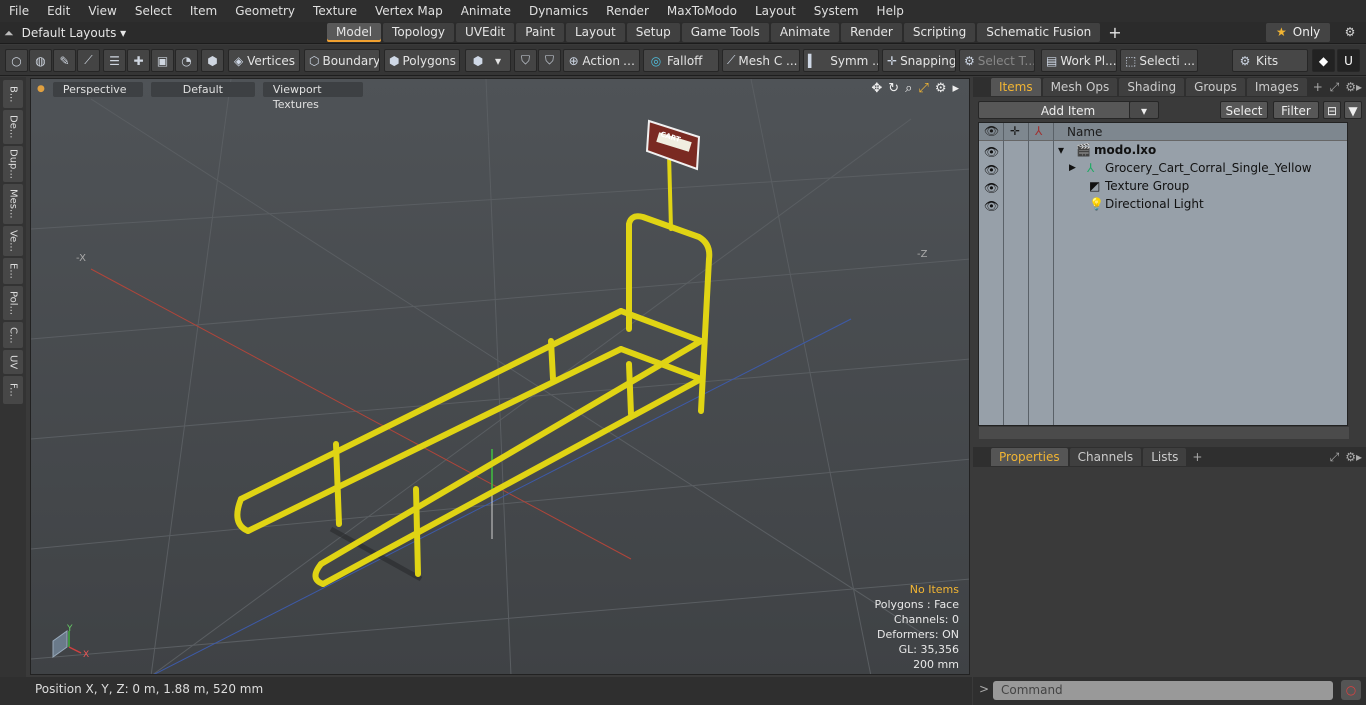 The width and height of the screenshot is (1366, 705). Describe the element at coordinates (1276, 87) in the screenshot. I see `tab-images: Images` at that location.